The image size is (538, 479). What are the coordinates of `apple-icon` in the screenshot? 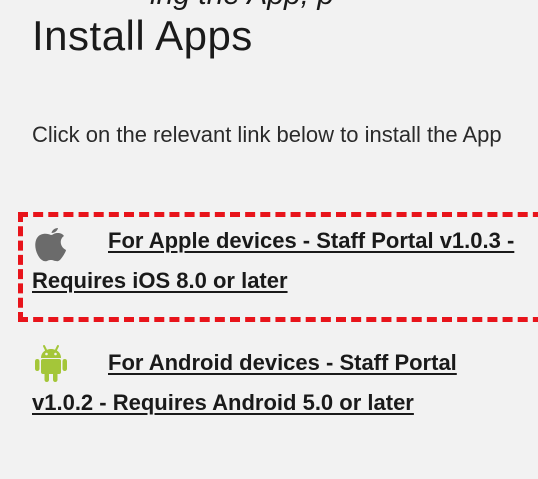 It's located at (51, 242).